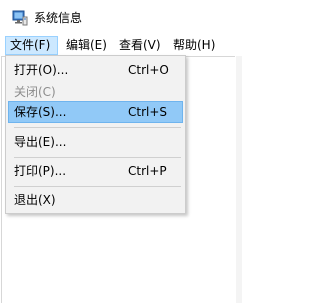 The height and width of the screenshot is (303, 320). What do you see at coordinates (20, 18) in the screenshot?
I see `system-info-icon` at bounding box center [20, 18].